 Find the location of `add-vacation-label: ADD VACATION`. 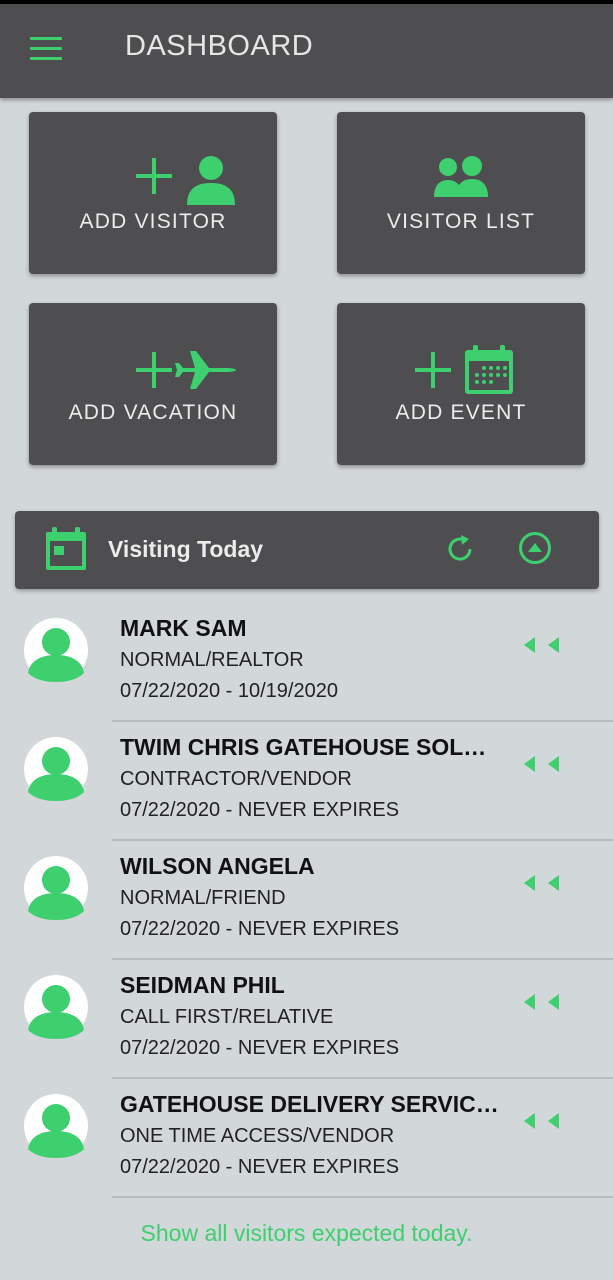

add-vacation-label: ADD VACATION is located at coordinates (153, 412).